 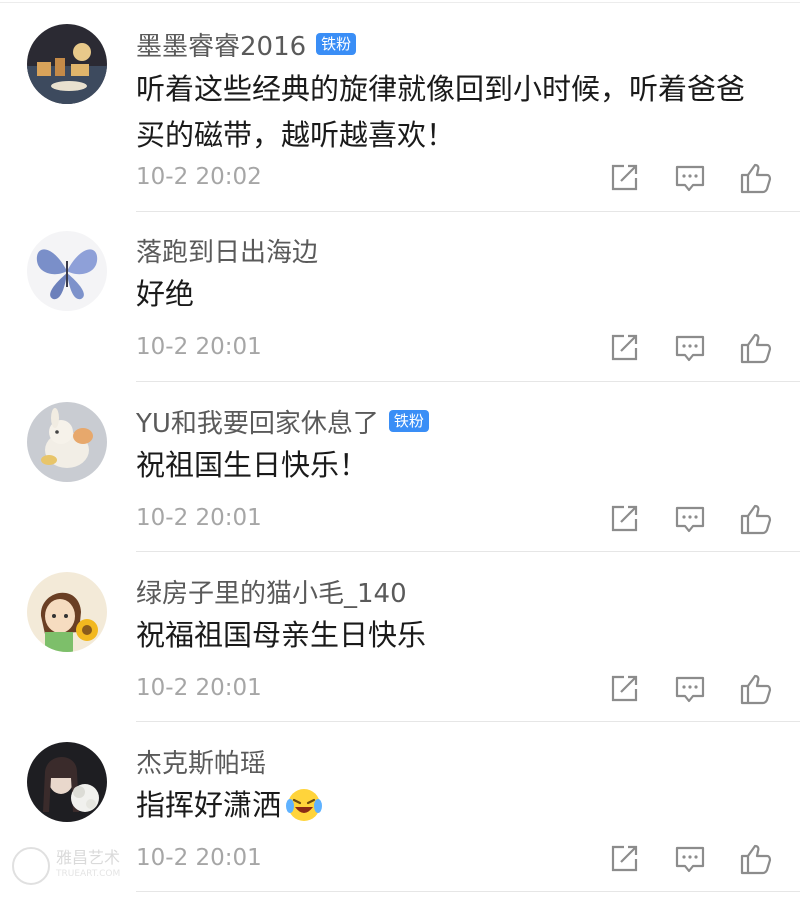 What do you see at coordinates (88, 857) in the screenshot?
I see `watermark-text: 雅昌艺术` at bounding box center [88, 857].